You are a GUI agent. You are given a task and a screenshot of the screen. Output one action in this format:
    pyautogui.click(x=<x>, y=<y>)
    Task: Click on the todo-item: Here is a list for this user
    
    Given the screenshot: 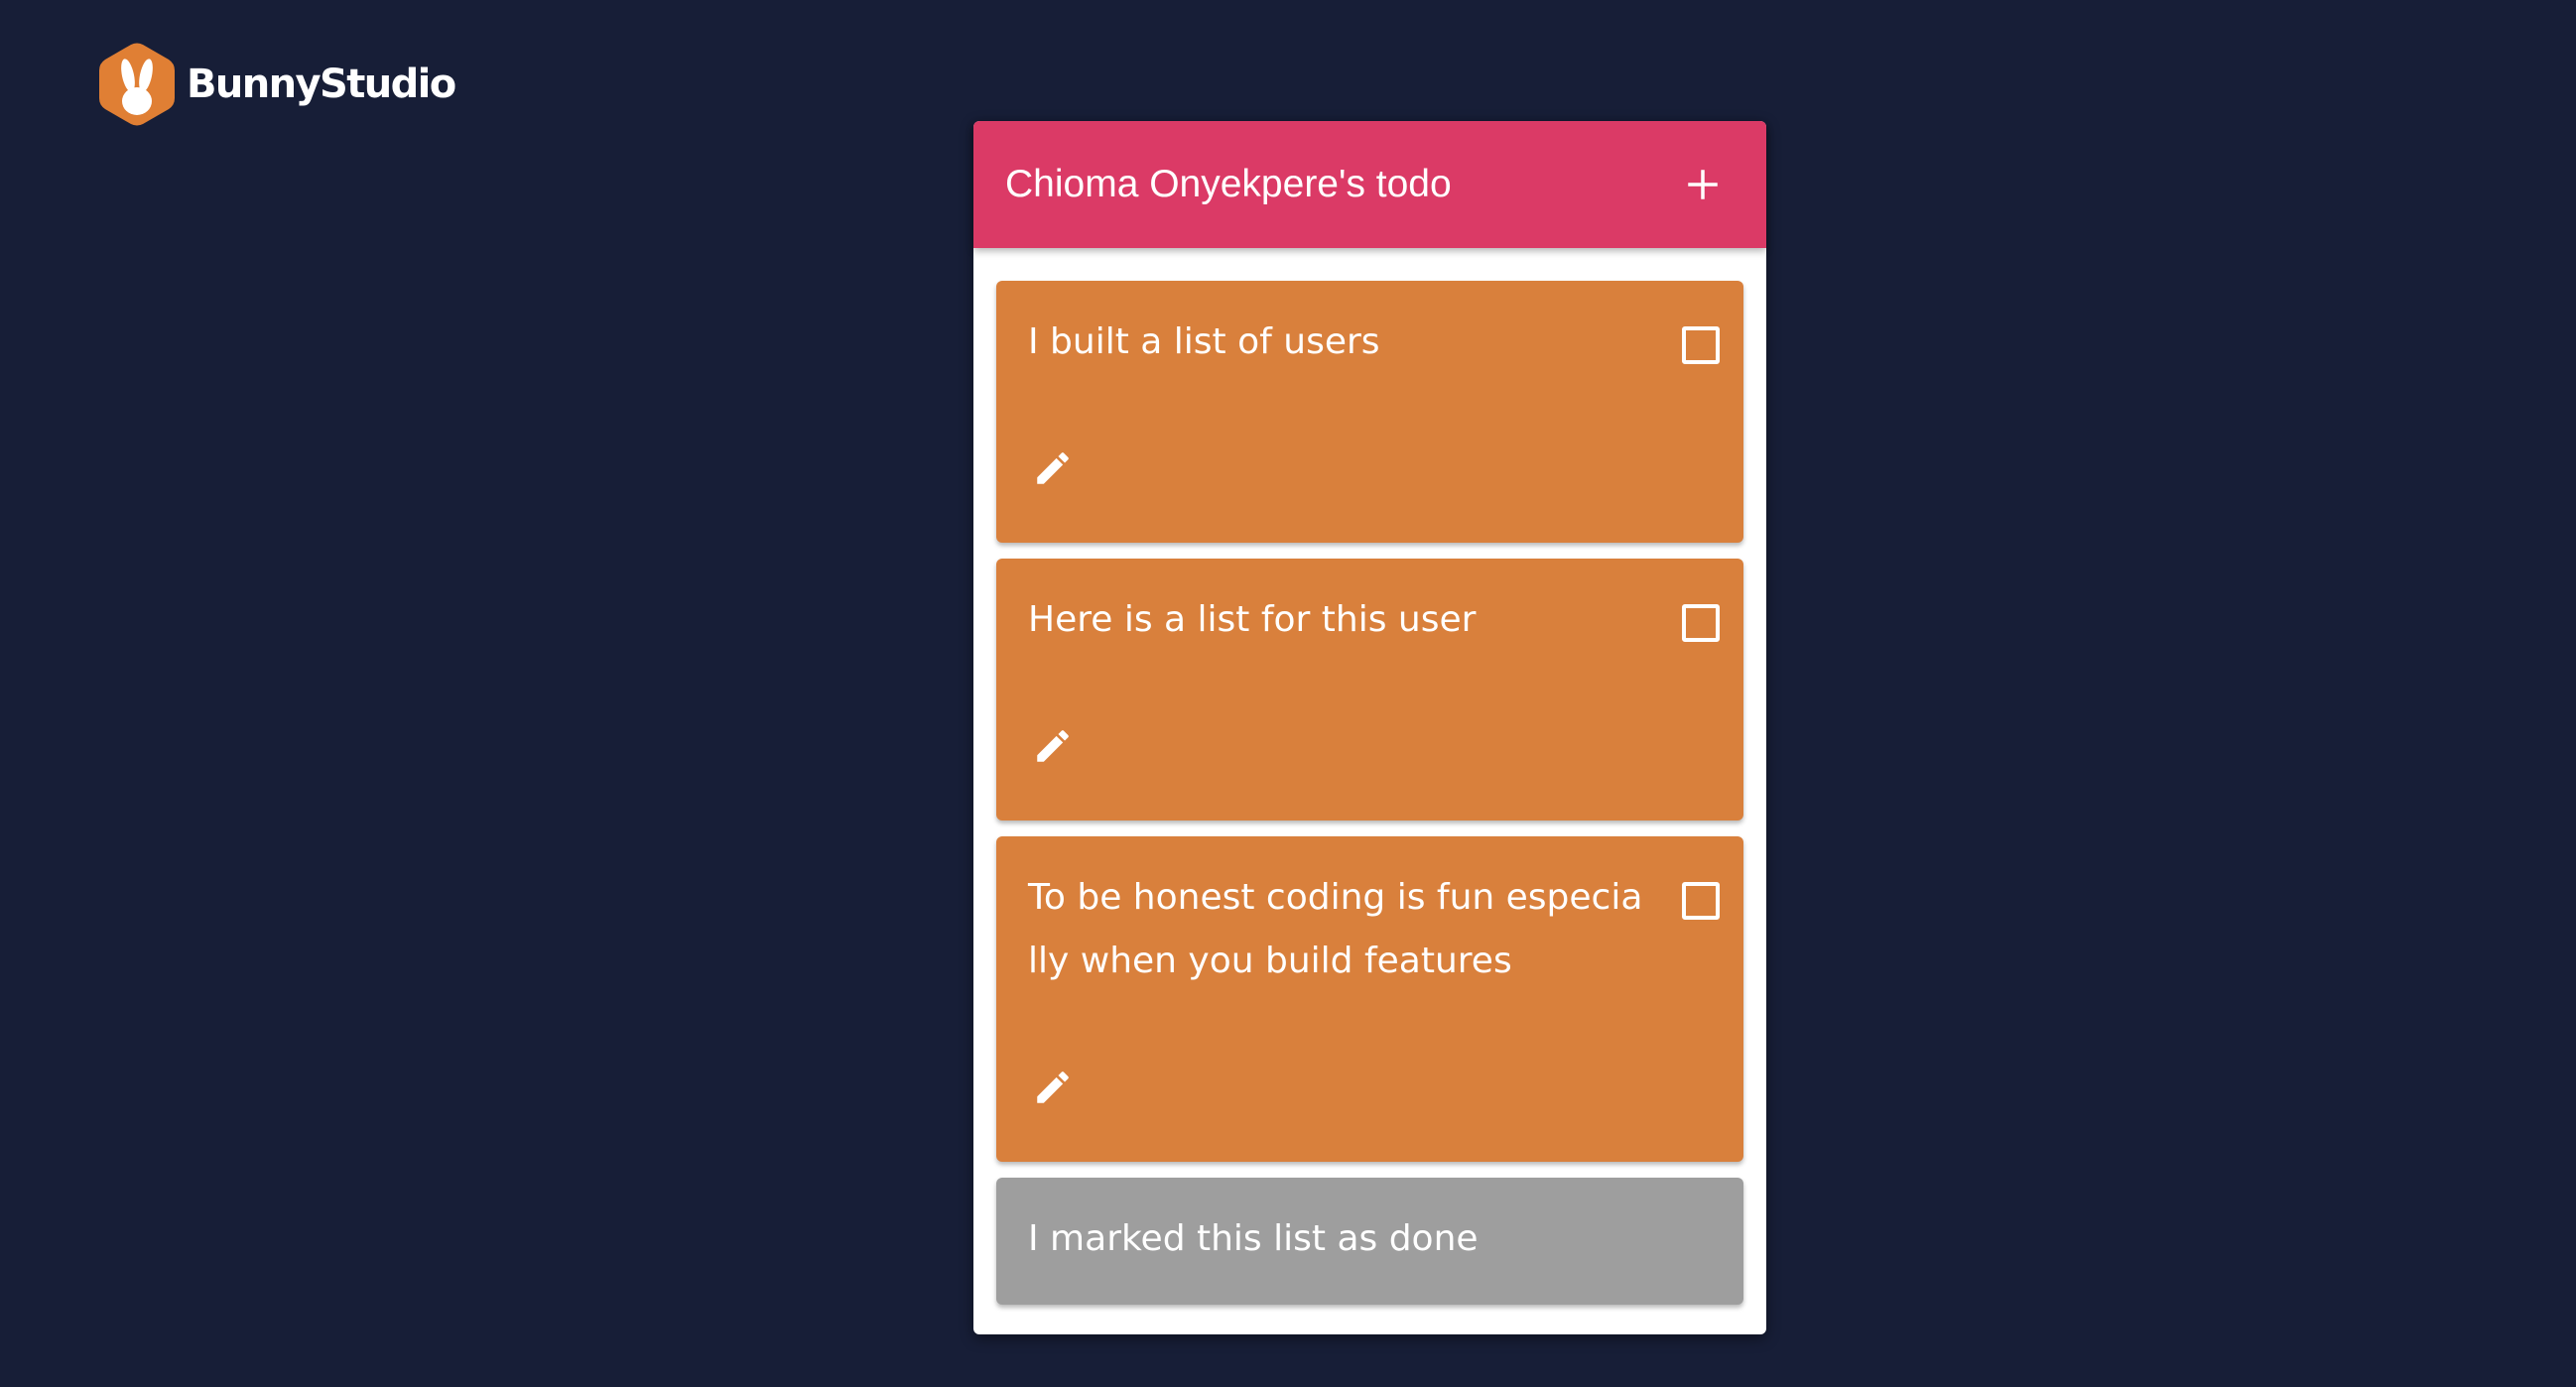 What is the action you would take?
    pyautogui.click(x=1370, y=689)
    